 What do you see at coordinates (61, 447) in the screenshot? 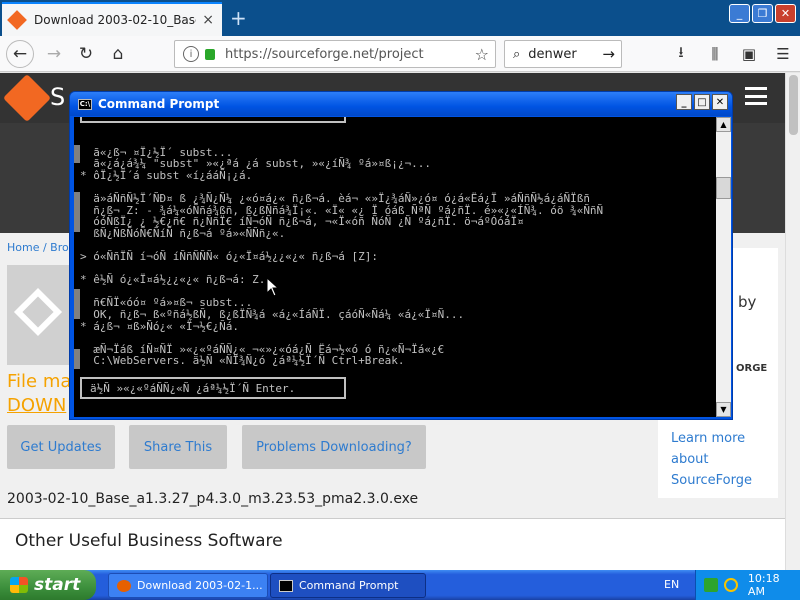
I see `get-updates-button: Get Updates` at bounding box center [61, 447].